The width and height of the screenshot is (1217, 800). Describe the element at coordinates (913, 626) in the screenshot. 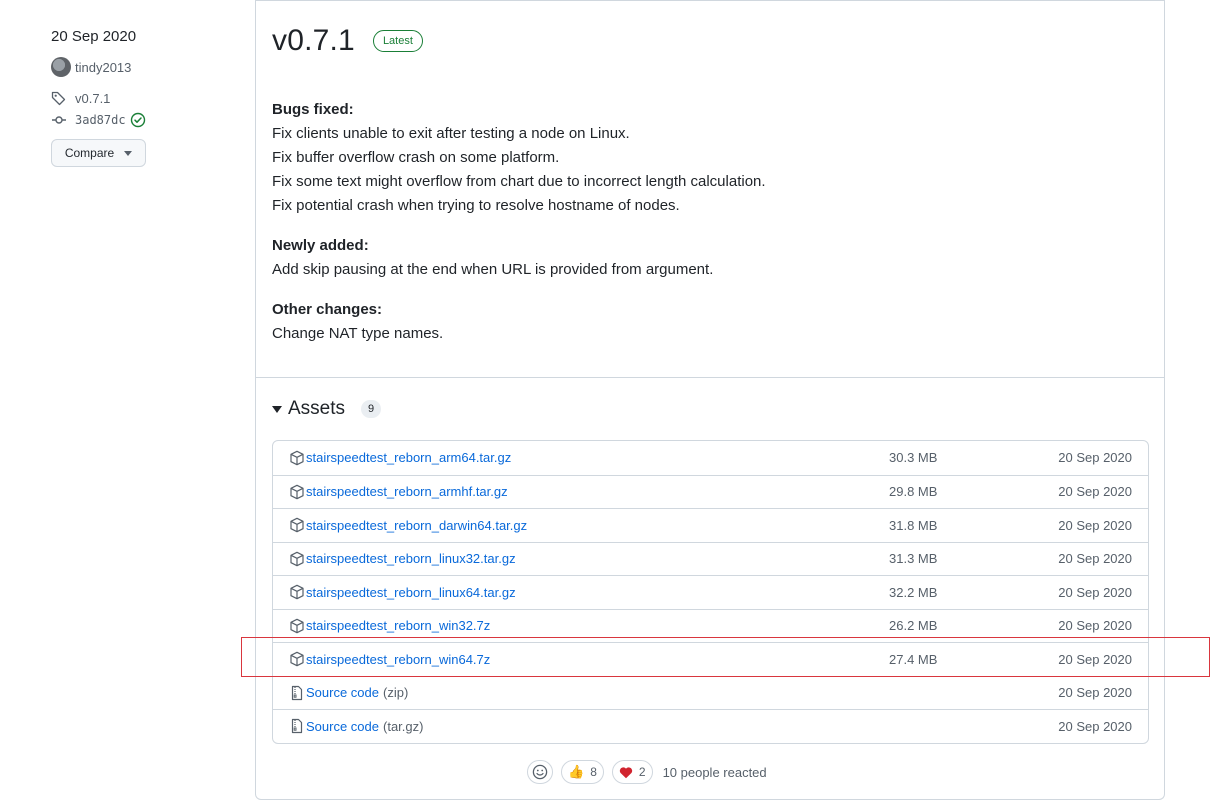

I see `asset-size: 26.2 MB` at that location.